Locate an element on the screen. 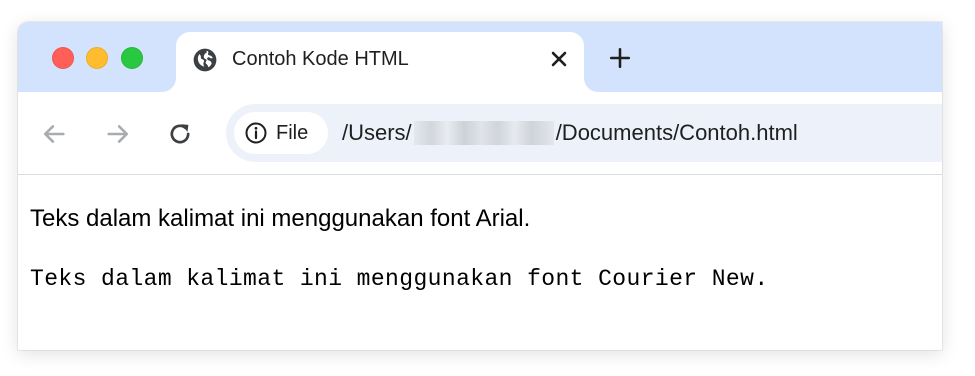  arrow-right-icon is located at coordinates (118, 134).